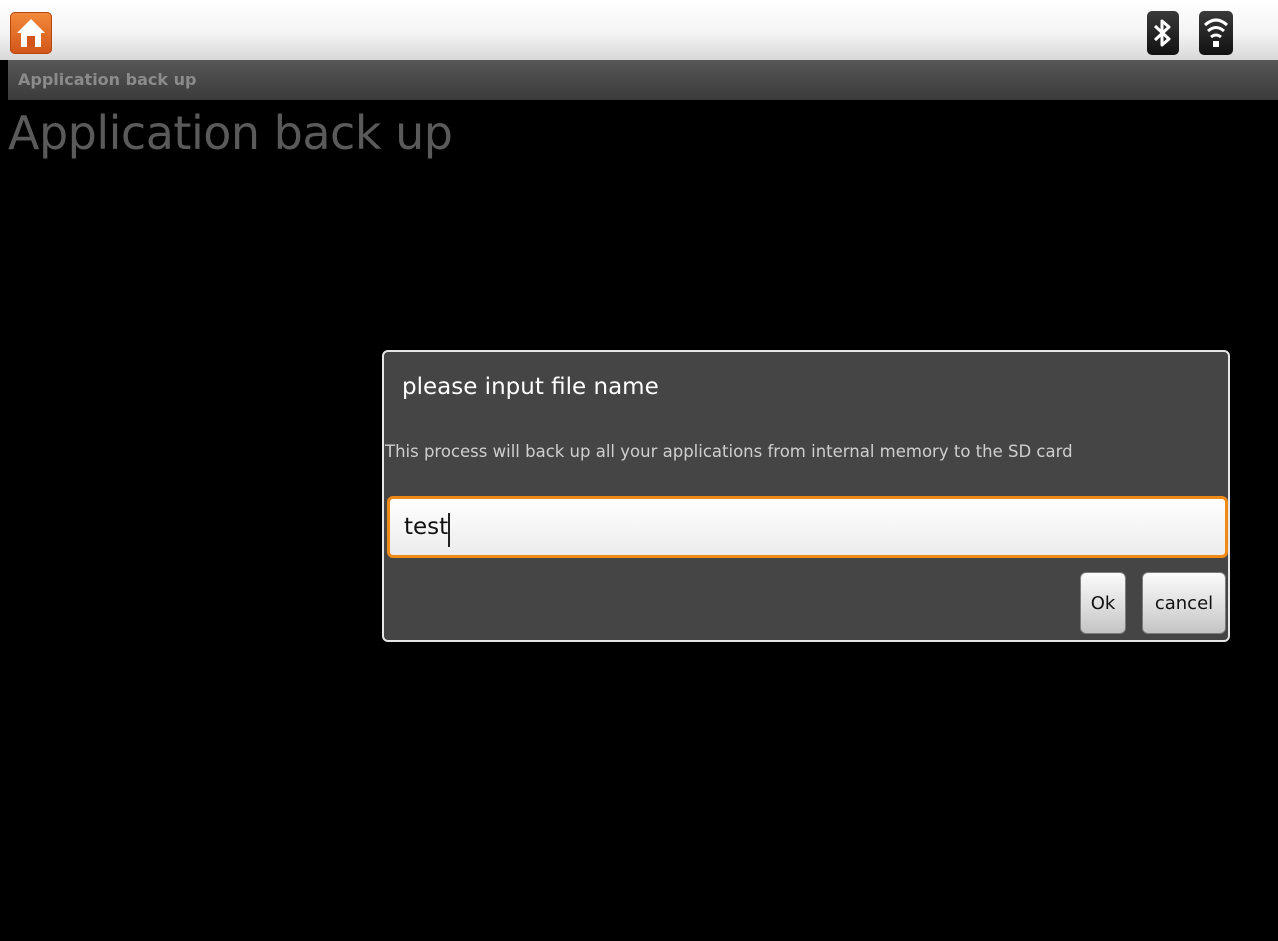 This screenshot has height=941, width=1278. What do you see at coordinates (107, 79) in the screenshot?
I see `app-title-bar-label: Application back up` at bounding box center [107, 79].